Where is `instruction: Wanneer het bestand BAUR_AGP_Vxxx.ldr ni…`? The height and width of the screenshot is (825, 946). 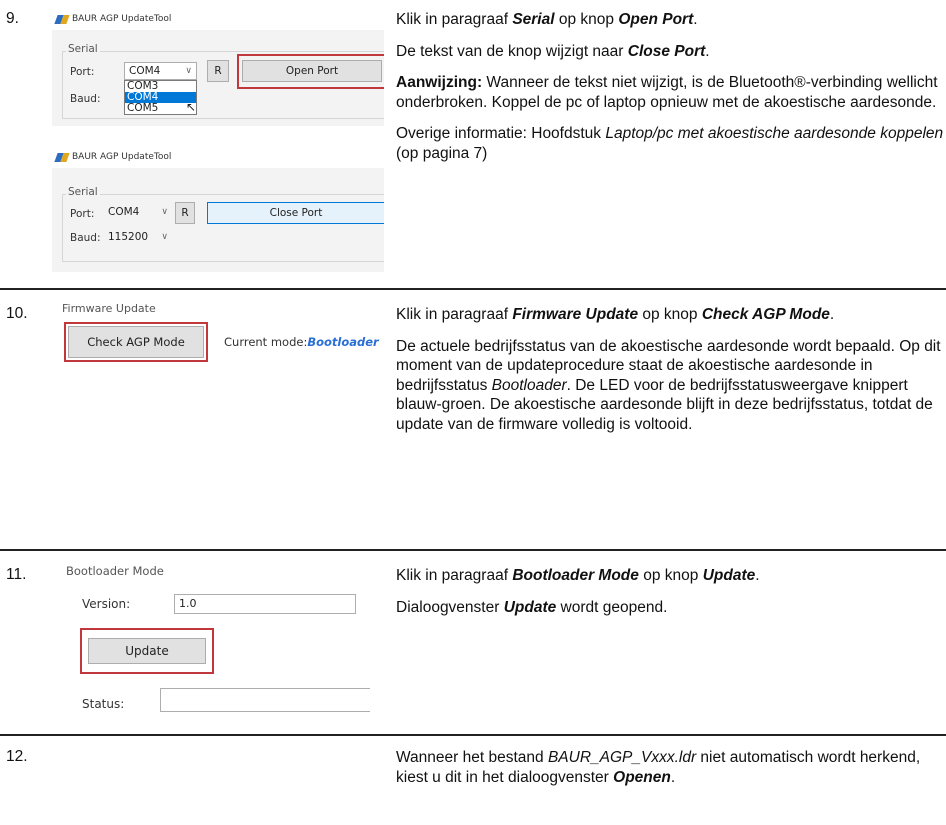
instruction: Wanneer het bestand BAUR_AGP_Vxxx.ldr ni… is located at coordinates (658, 767).